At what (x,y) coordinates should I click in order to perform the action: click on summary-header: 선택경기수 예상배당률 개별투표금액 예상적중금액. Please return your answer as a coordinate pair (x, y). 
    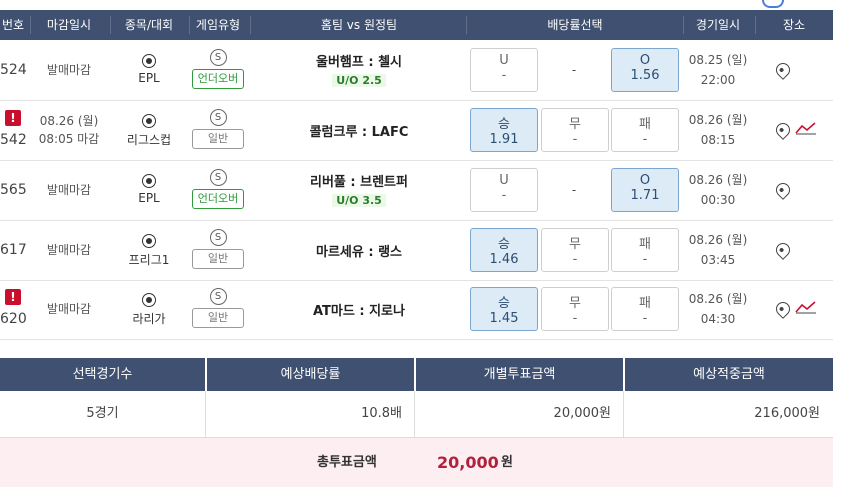
    Looking at the image, I should click on (416, 374).